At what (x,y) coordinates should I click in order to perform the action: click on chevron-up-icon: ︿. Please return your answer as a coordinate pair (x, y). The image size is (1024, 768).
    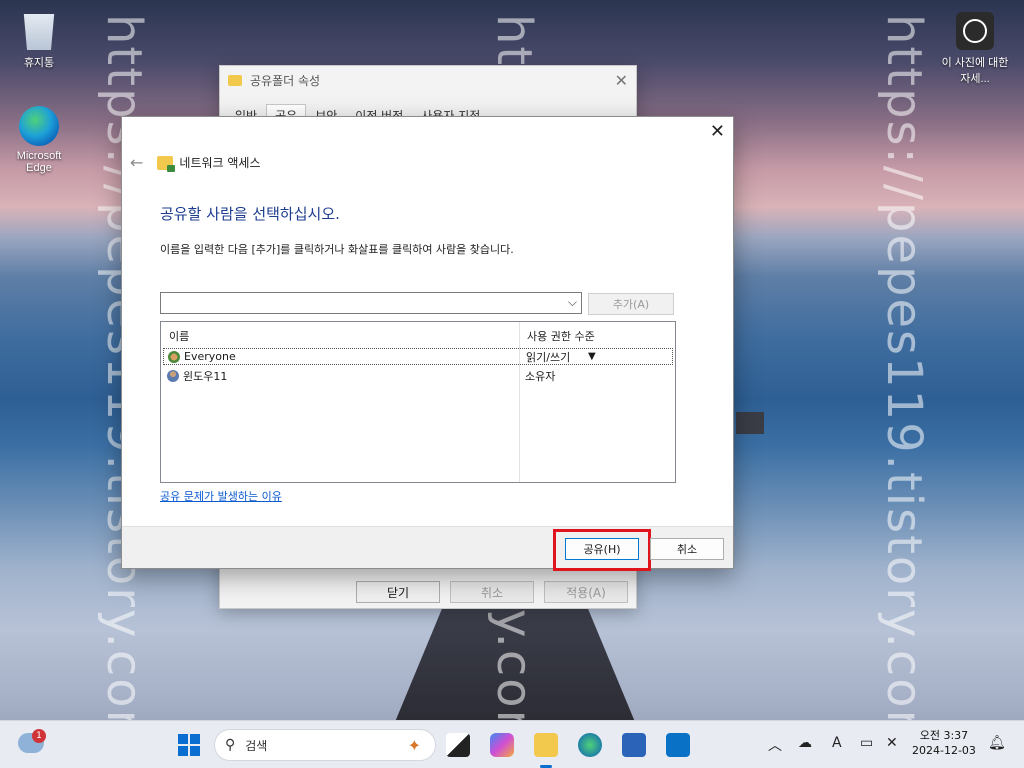
    Looking at the image, I should click on (775, 745).